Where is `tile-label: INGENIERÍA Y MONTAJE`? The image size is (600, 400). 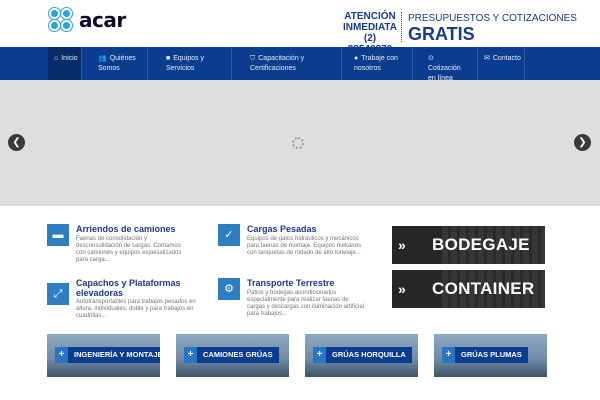
tile-label: INGENIERÍA Y MONTAJE is located at coordinates (117, 354).